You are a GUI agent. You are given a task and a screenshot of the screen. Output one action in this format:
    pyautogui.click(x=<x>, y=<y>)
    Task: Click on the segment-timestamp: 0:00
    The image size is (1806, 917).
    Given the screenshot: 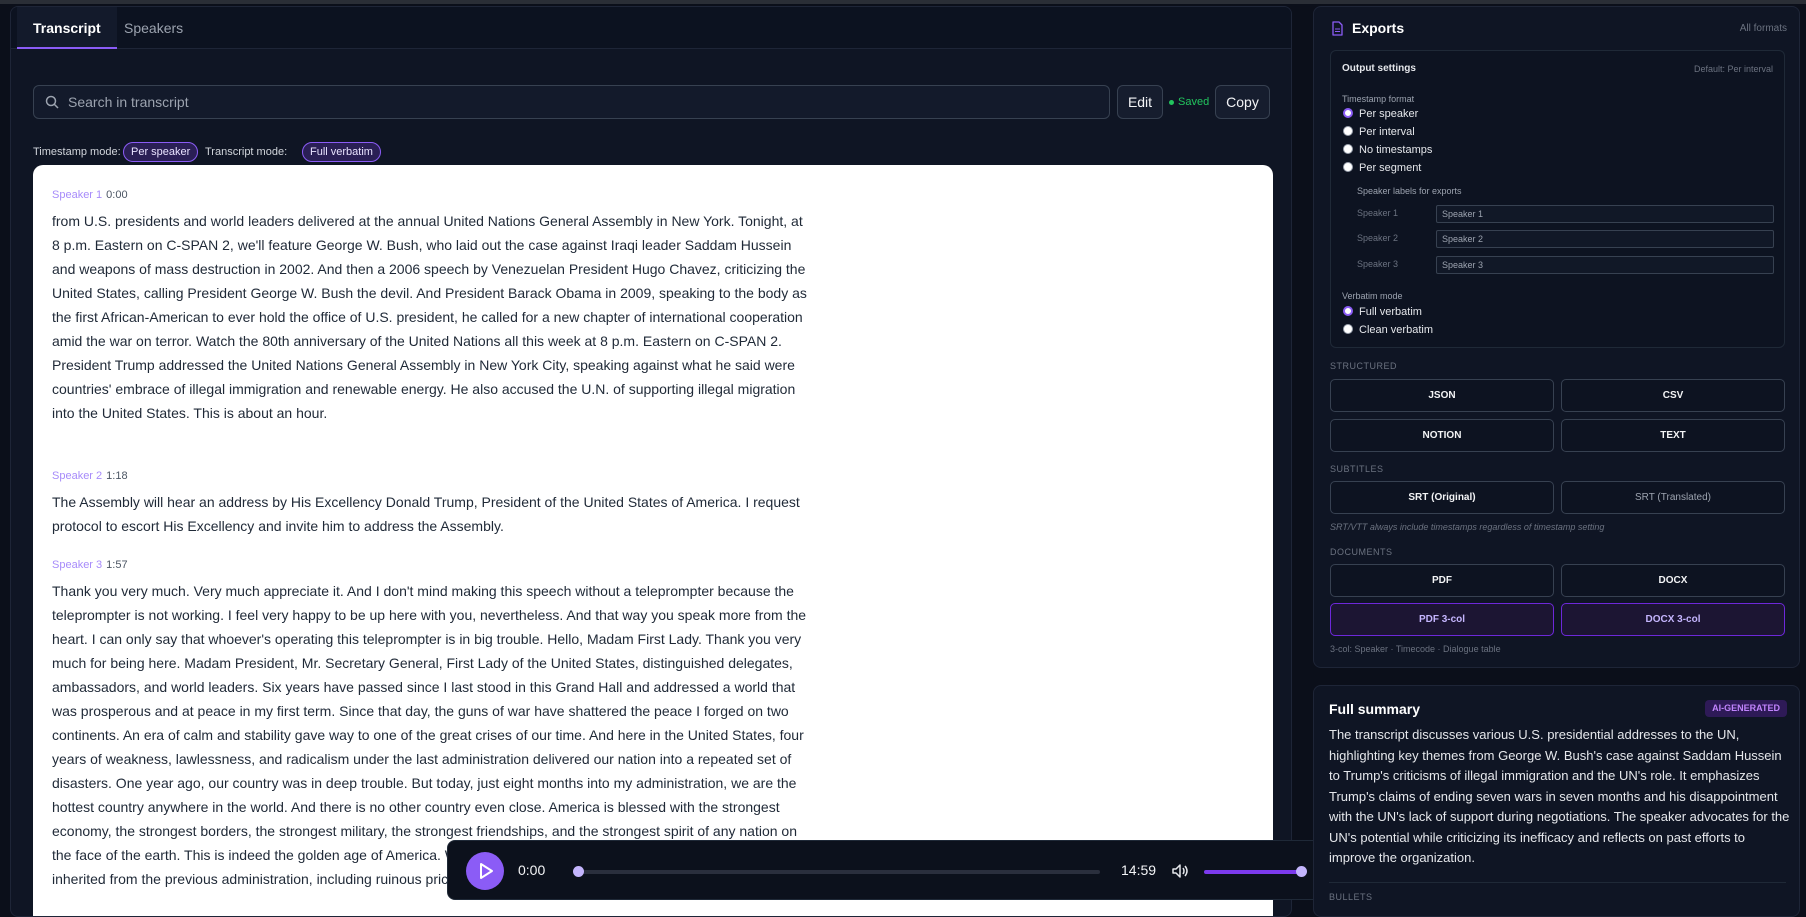 What is the action you would take?
    pyautogui.click(x=116, y=195)
    